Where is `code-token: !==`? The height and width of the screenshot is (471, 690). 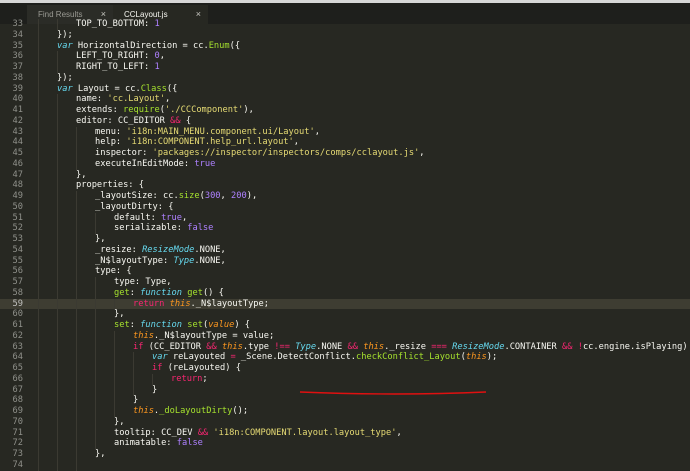
code-token: !== is located at coordinates (282, 346).